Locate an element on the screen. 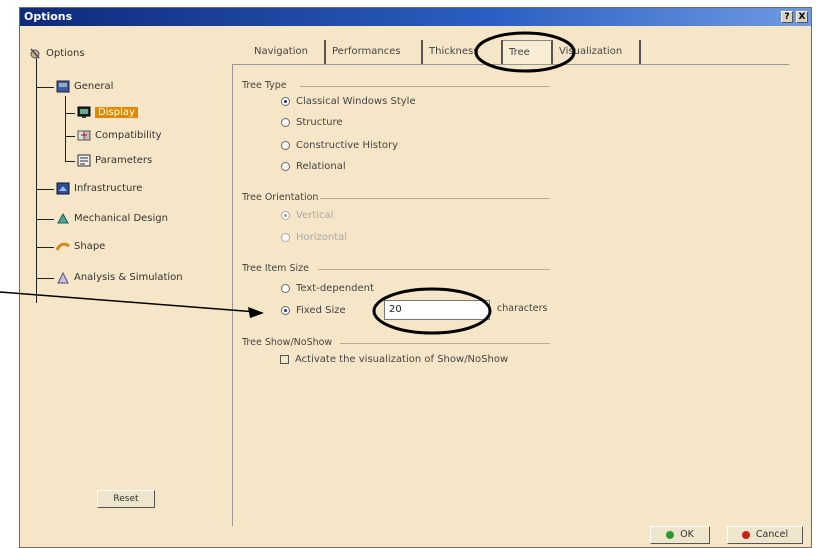  ok-button: OK is located at coordinates (680, 535).